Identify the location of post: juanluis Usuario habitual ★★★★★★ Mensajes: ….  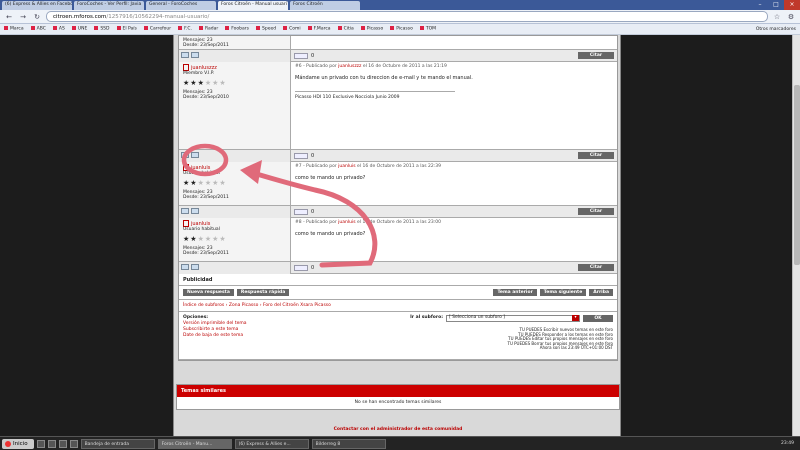
(398, 184).